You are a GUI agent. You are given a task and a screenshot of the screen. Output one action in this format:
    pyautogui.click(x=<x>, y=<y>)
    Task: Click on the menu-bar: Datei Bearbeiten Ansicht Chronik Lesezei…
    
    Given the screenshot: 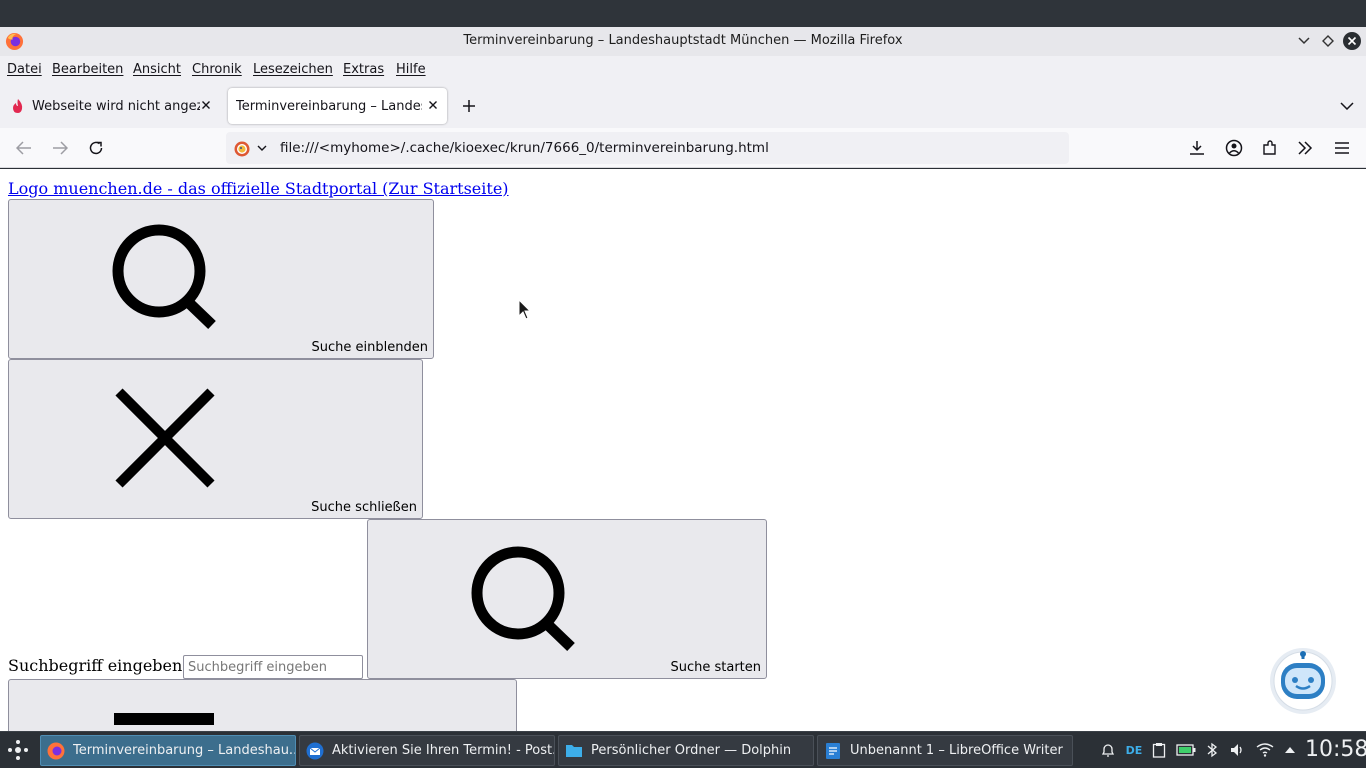 What is the action you would take?
    pyautogui.click(x=683, y=70)
    